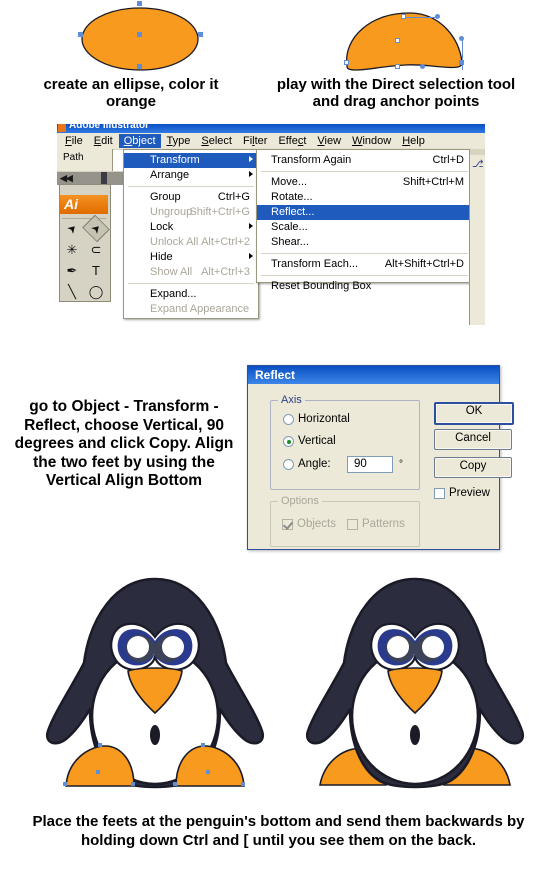 This screenshot has width=557, height=879. I want to click on chevron-left-icon: ◀◀, so click(66, 178).